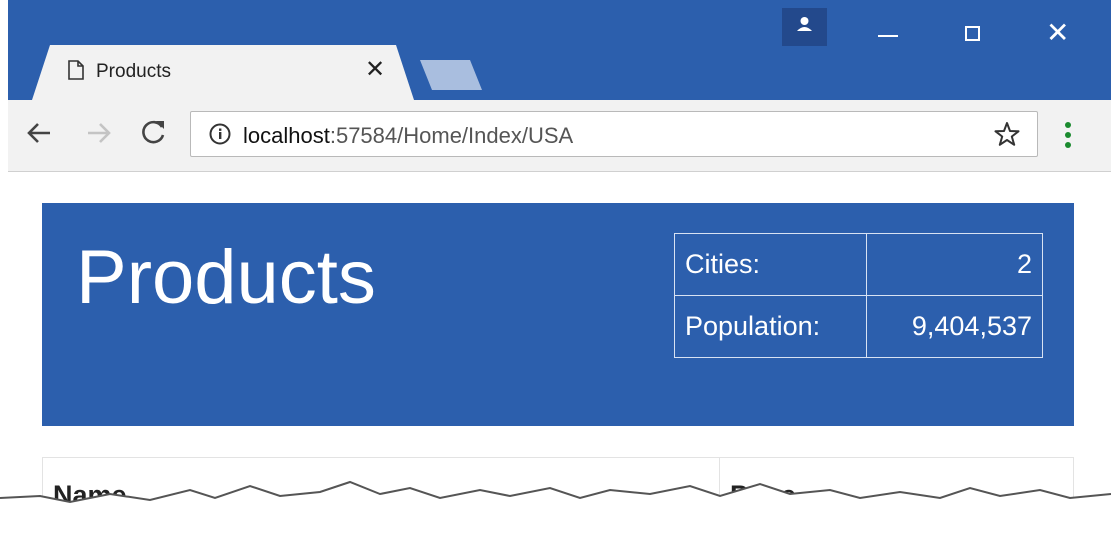 Image resolution: width=1111 pixels, height=540 pixels. Describe the element at coordinates (286, 135) in the screenshot. I see `url-host: localhost` at that location.